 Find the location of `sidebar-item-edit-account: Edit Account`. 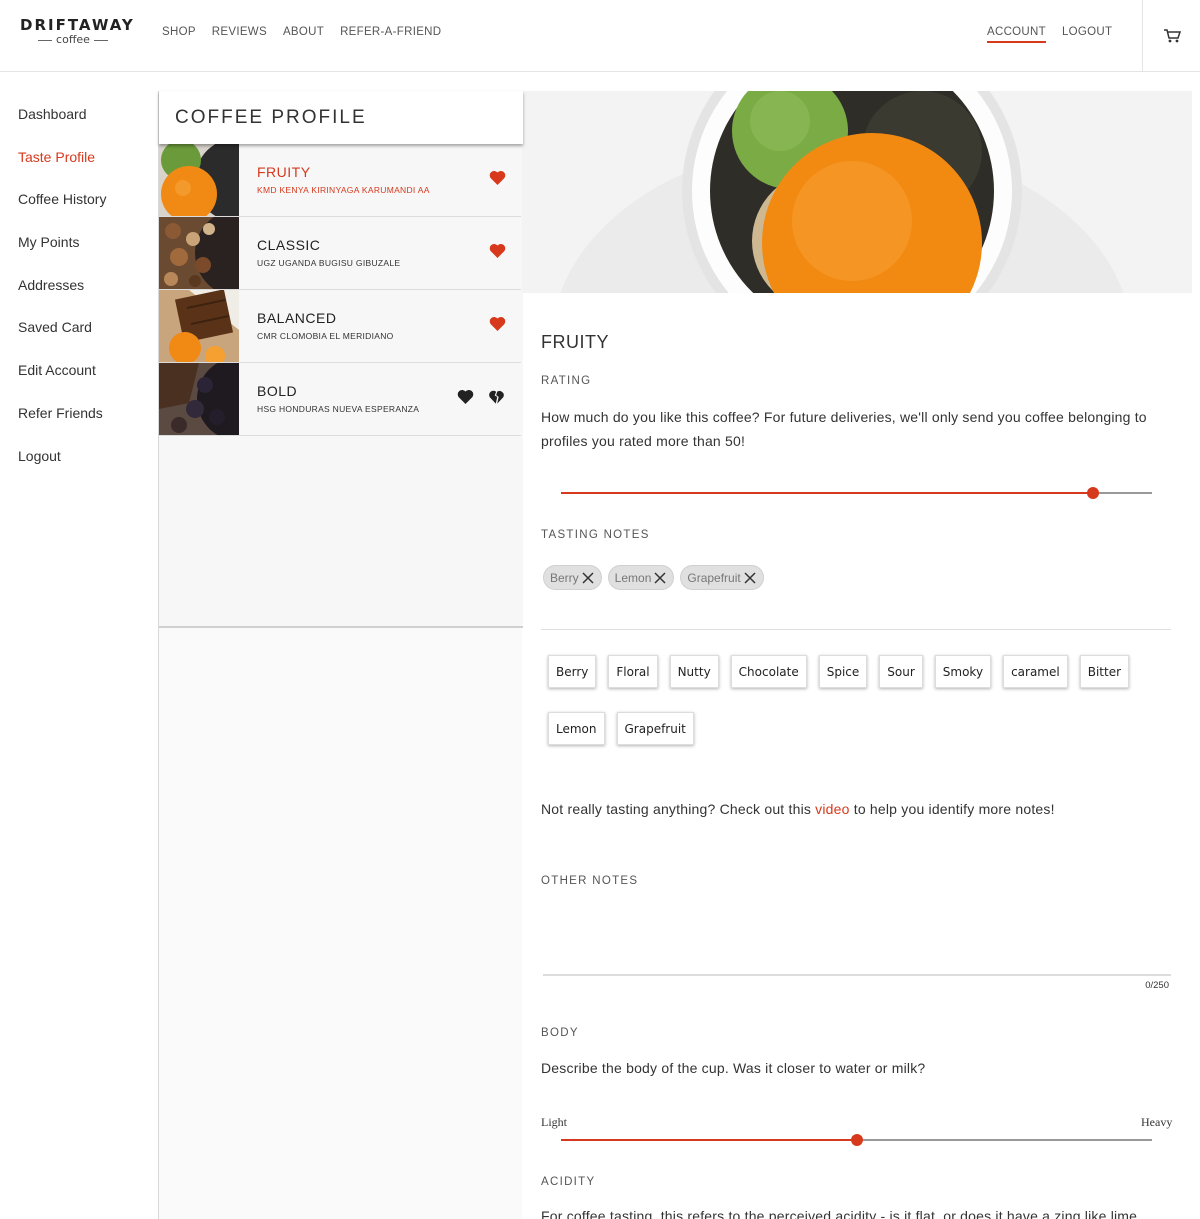

sidebar-item-edit-account: Edit Account is located at coordinates (83, 381).